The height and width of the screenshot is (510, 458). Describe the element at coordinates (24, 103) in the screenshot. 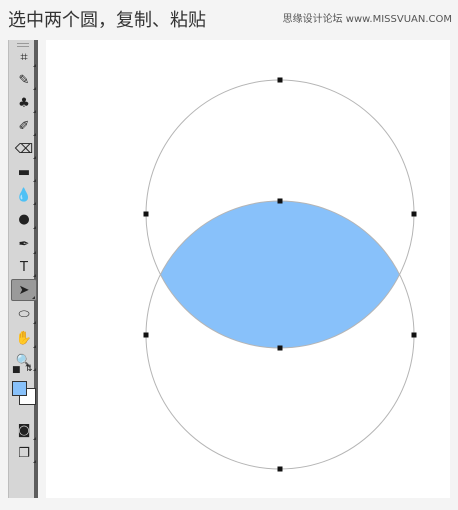

I see `stamp-icon: ♣` at that location.